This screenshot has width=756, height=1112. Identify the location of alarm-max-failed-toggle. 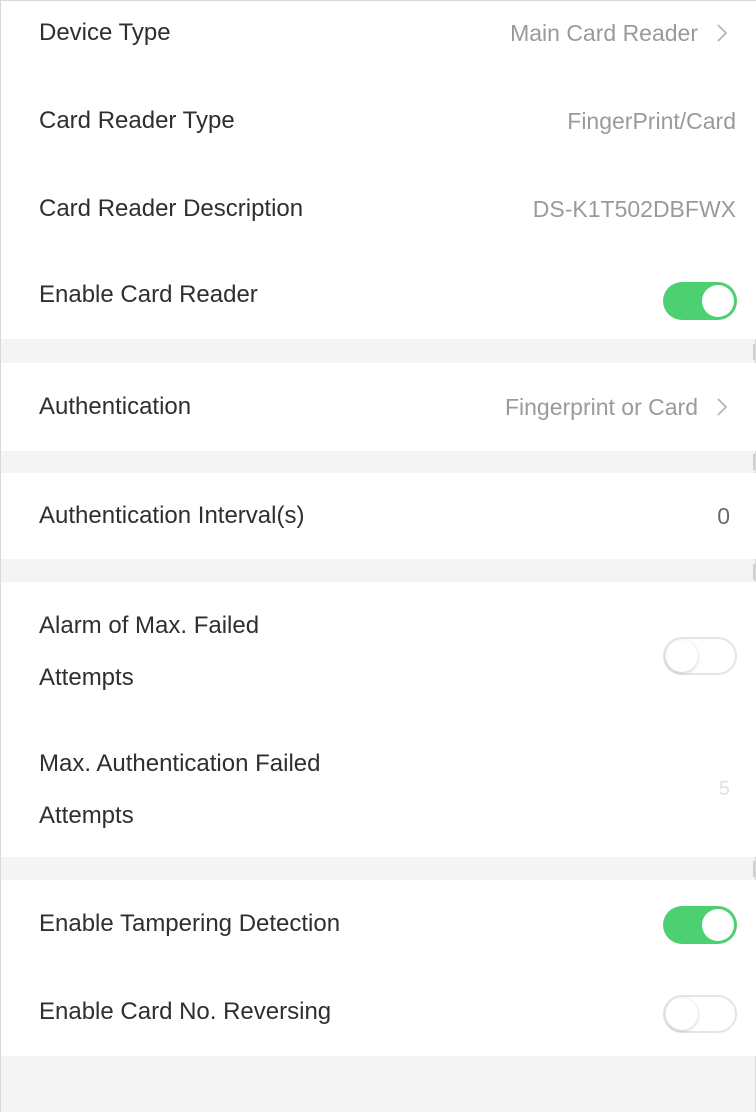
(700, 656).